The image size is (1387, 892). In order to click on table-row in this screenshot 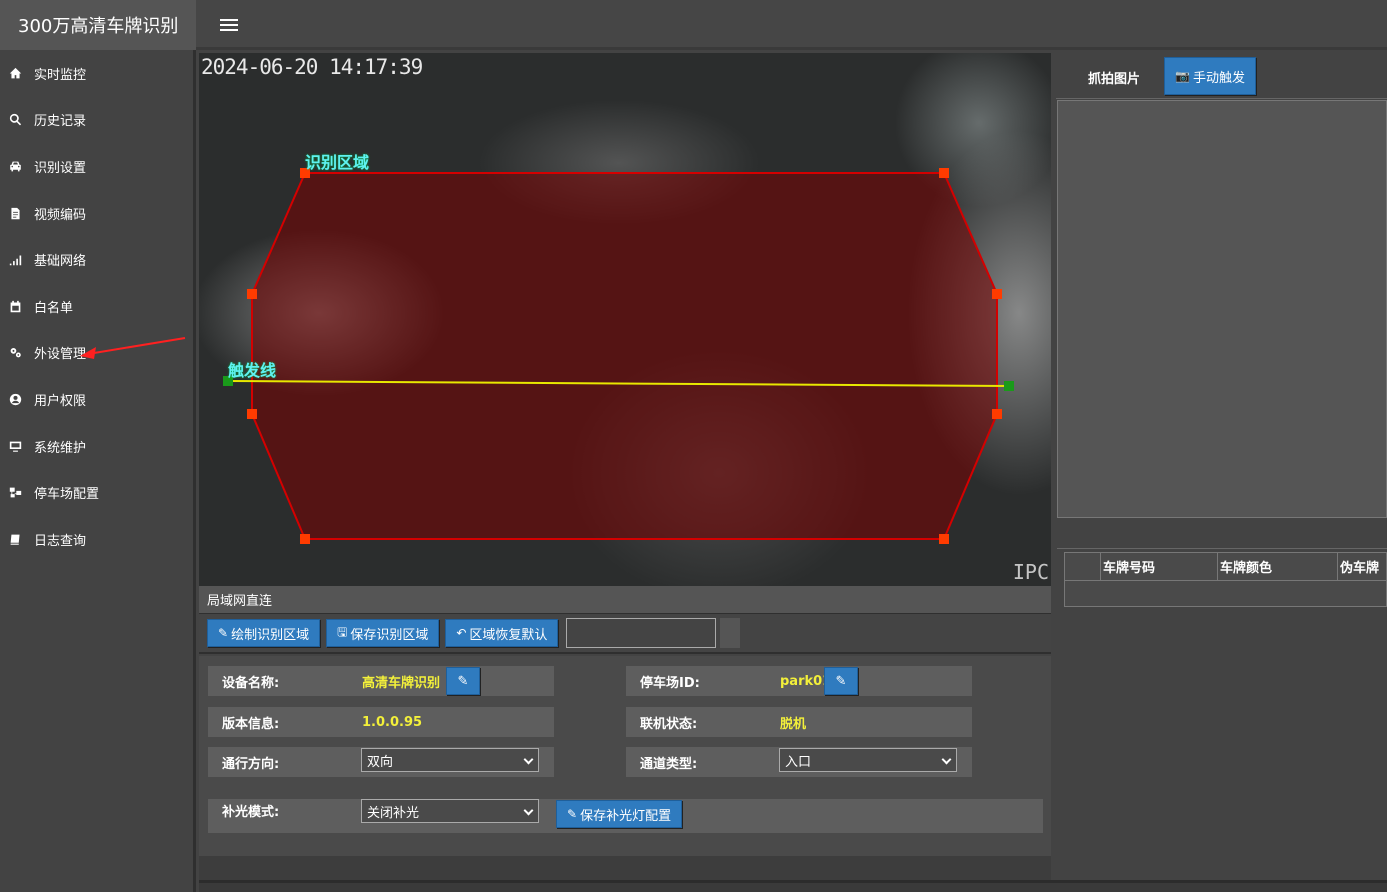, I will do `click(1225, 593)`.